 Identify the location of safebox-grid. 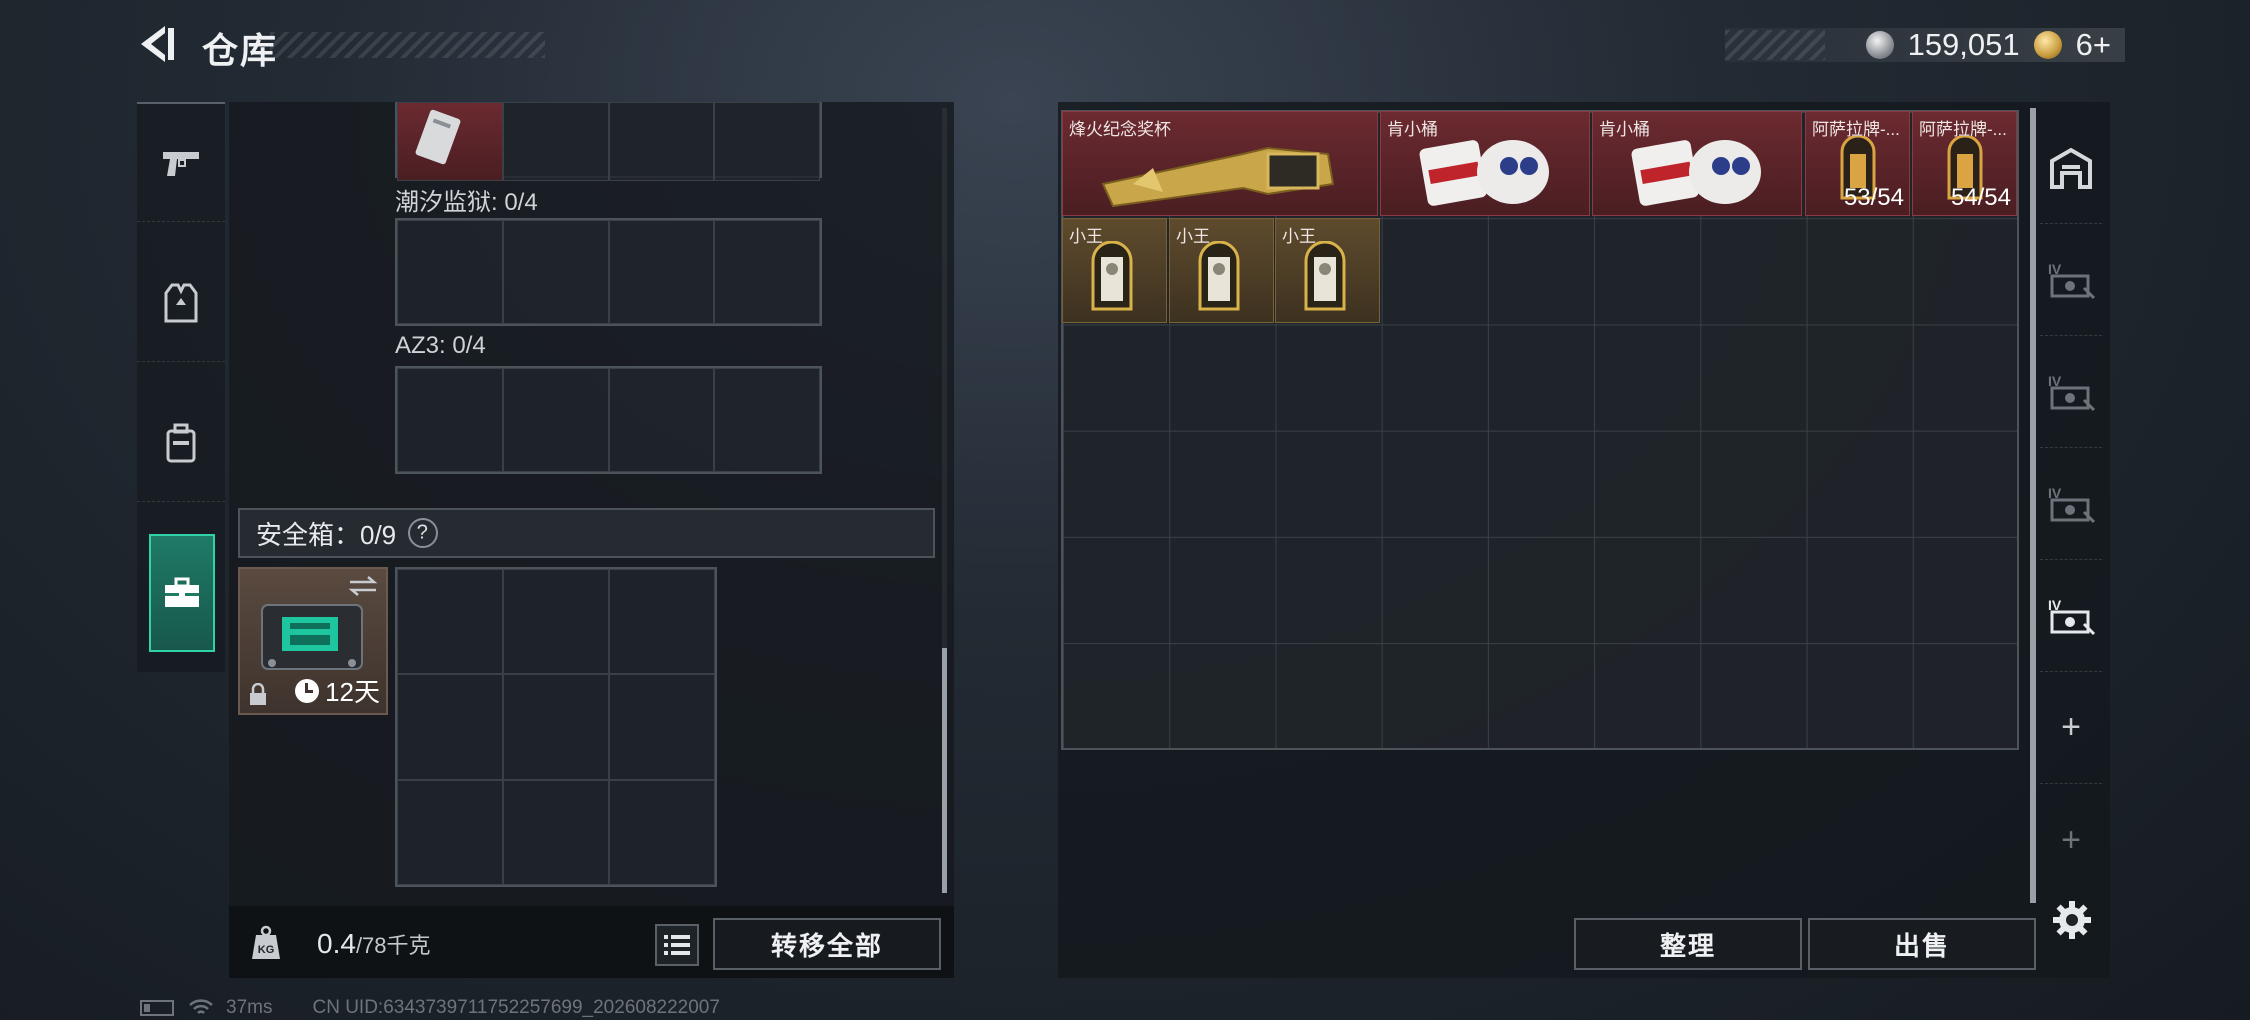
(556, 727).